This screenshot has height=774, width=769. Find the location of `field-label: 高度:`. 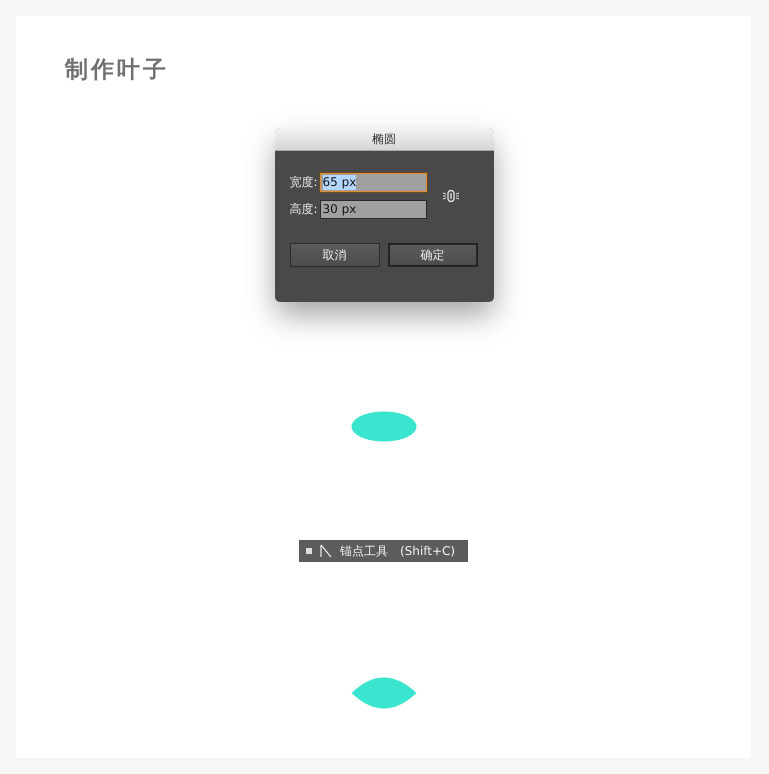

field-label: 高度: is located at coordinates (304, 209).